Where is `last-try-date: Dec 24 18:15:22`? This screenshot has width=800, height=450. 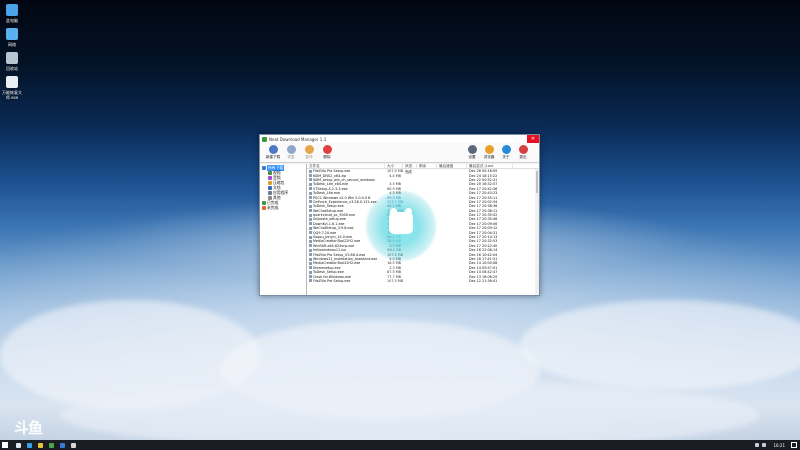 last-try-date: Dec 24 18:15:22 is located at coordinates (483, 175).